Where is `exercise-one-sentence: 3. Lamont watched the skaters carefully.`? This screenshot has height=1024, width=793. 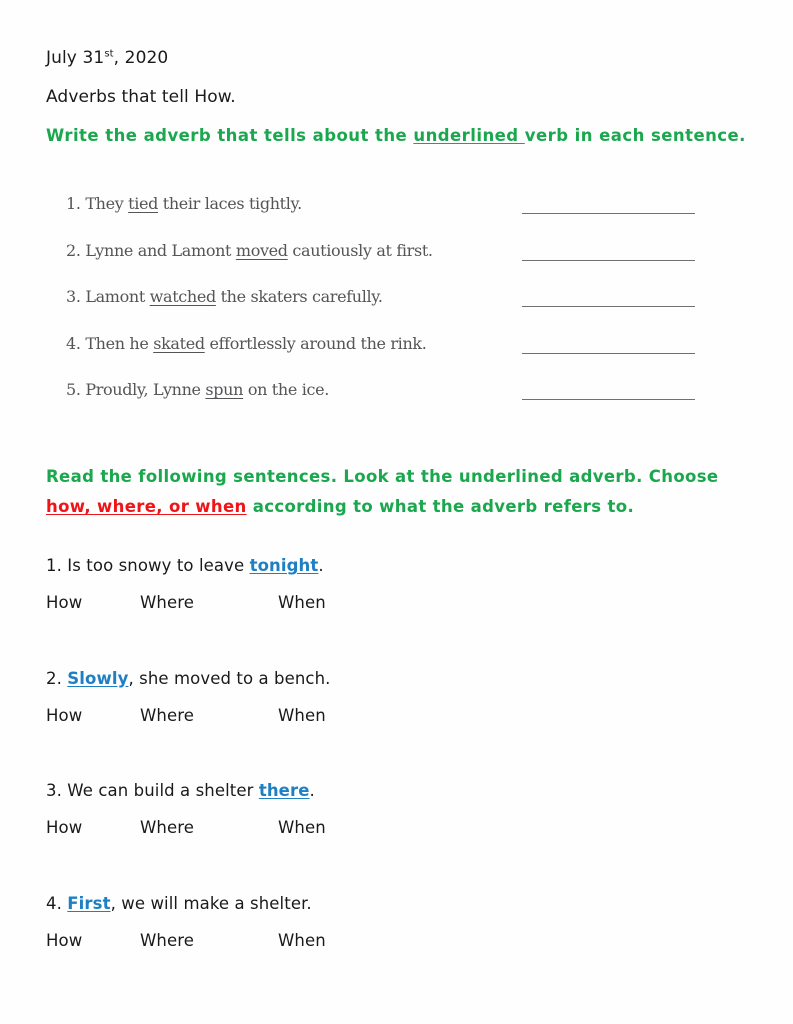
exercise-one-sentence: 3. Lamont watched the skaters carefully. is located at coordinates (224, 296).